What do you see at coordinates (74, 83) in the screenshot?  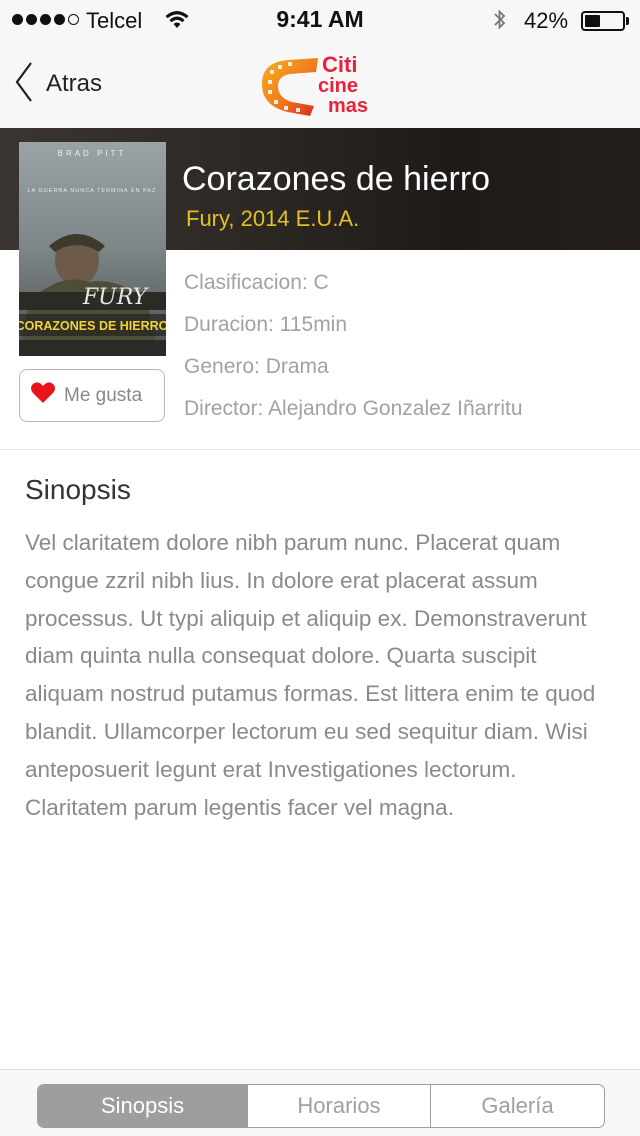 I see `back-label: Atras` at bounding box center [74, 83].